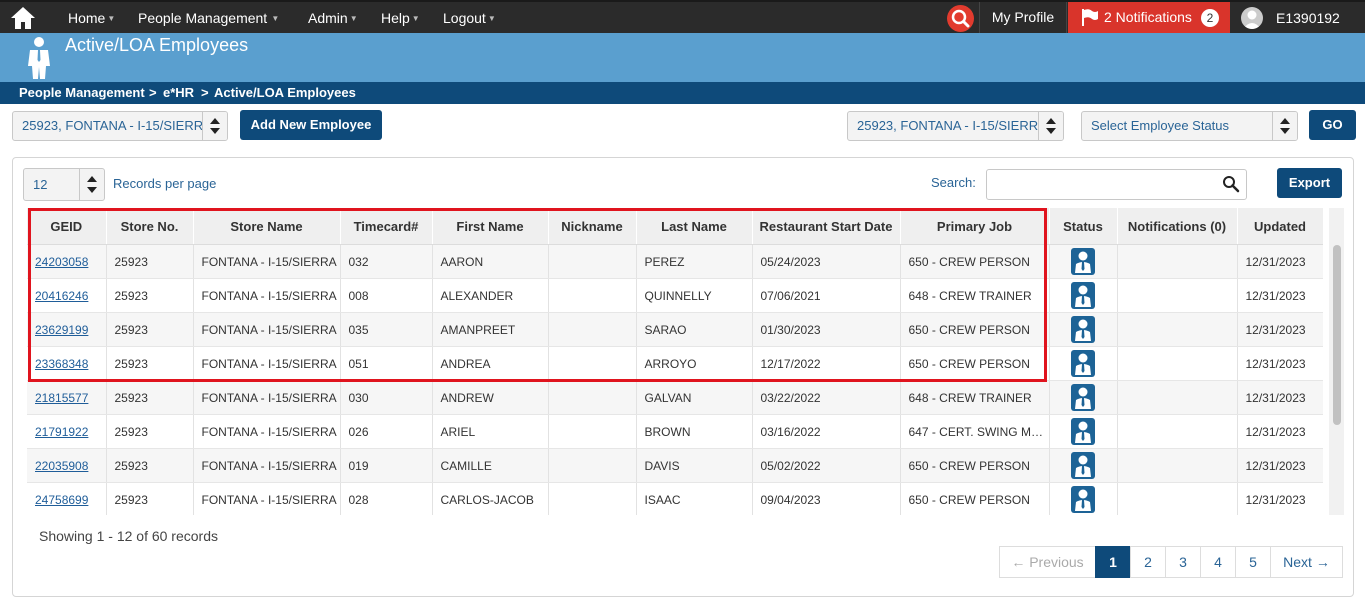 Image resolution: width=1365 pixels, height=605 pixels. I want to click on pagination-page-1: 1, so click(1113, 562).